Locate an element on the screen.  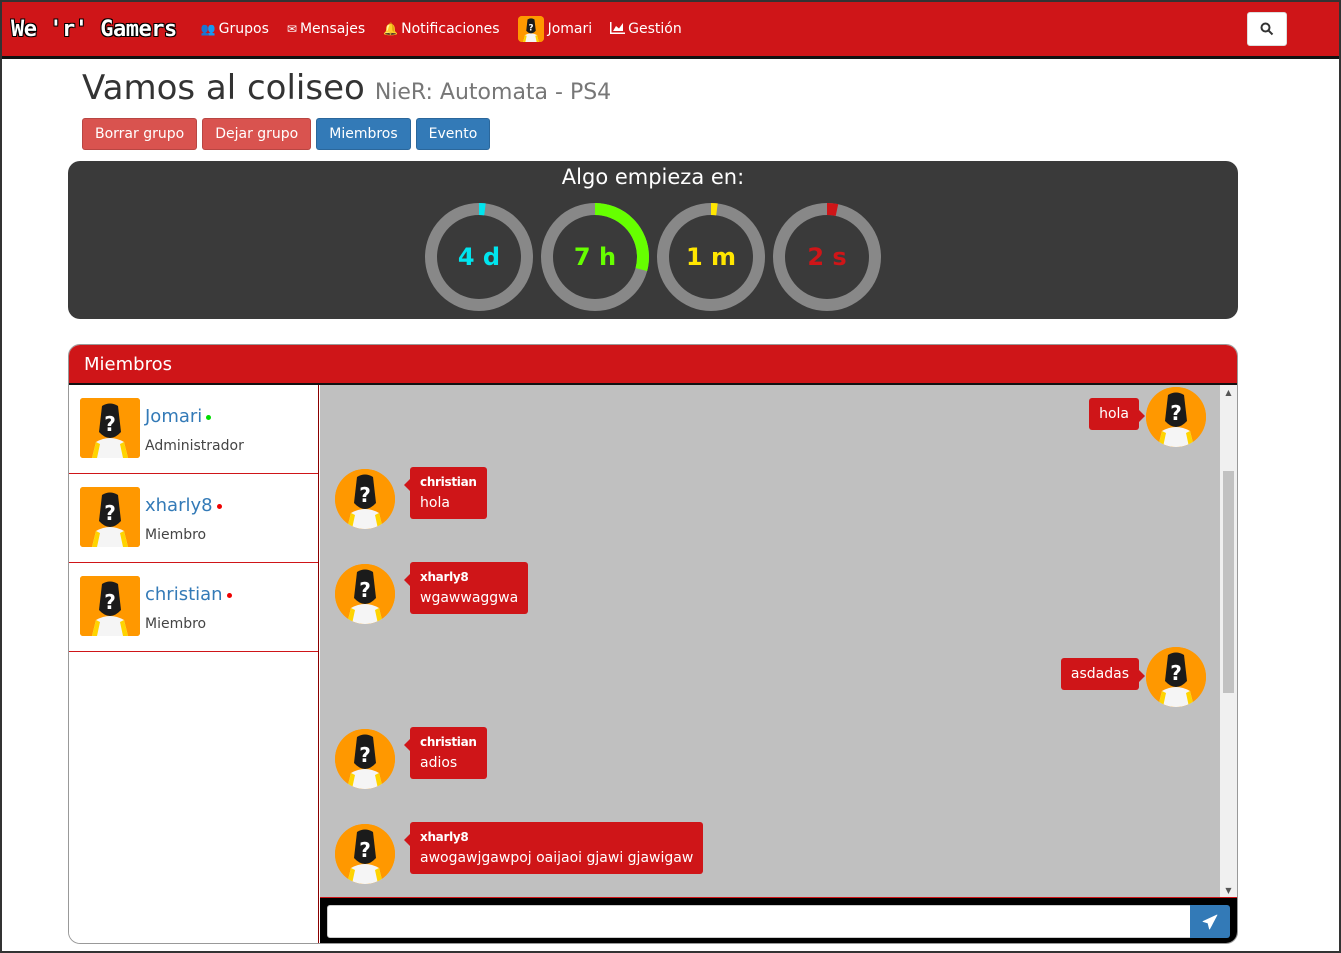
countdown-value: 7 h is located at coordinates (595, 257).